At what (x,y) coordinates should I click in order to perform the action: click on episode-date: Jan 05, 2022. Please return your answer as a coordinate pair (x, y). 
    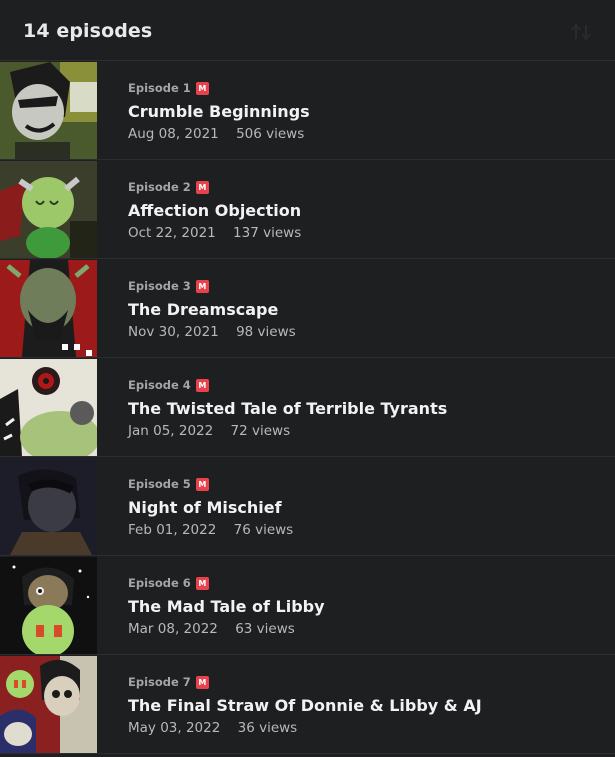
    Looking at the image, I should click on (171, 431).